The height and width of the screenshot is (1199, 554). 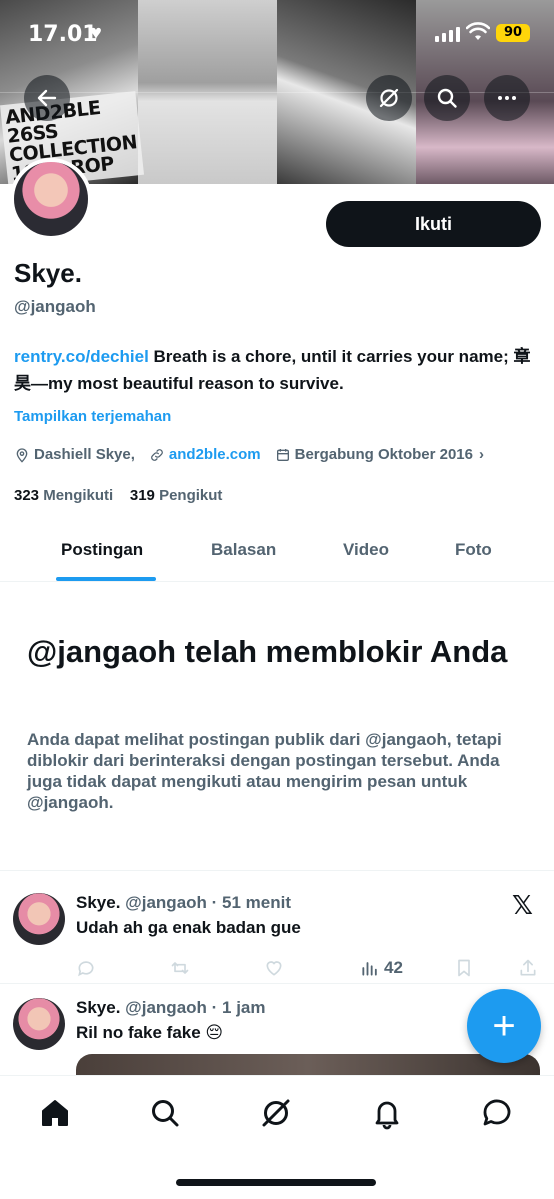 I want to click on arrow-left-icon, so click(x=47, y=98).